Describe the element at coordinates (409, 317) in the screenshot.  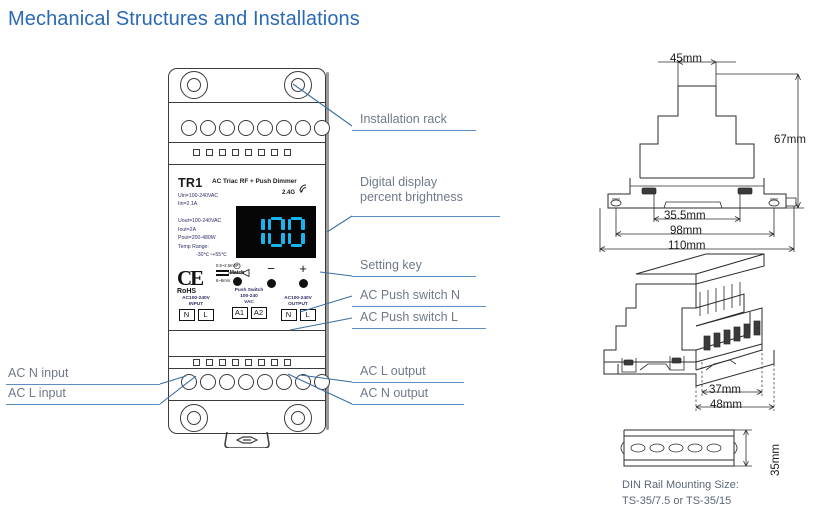
I see `callout-ac-push-switch-l: AC Push switch L` at that location.